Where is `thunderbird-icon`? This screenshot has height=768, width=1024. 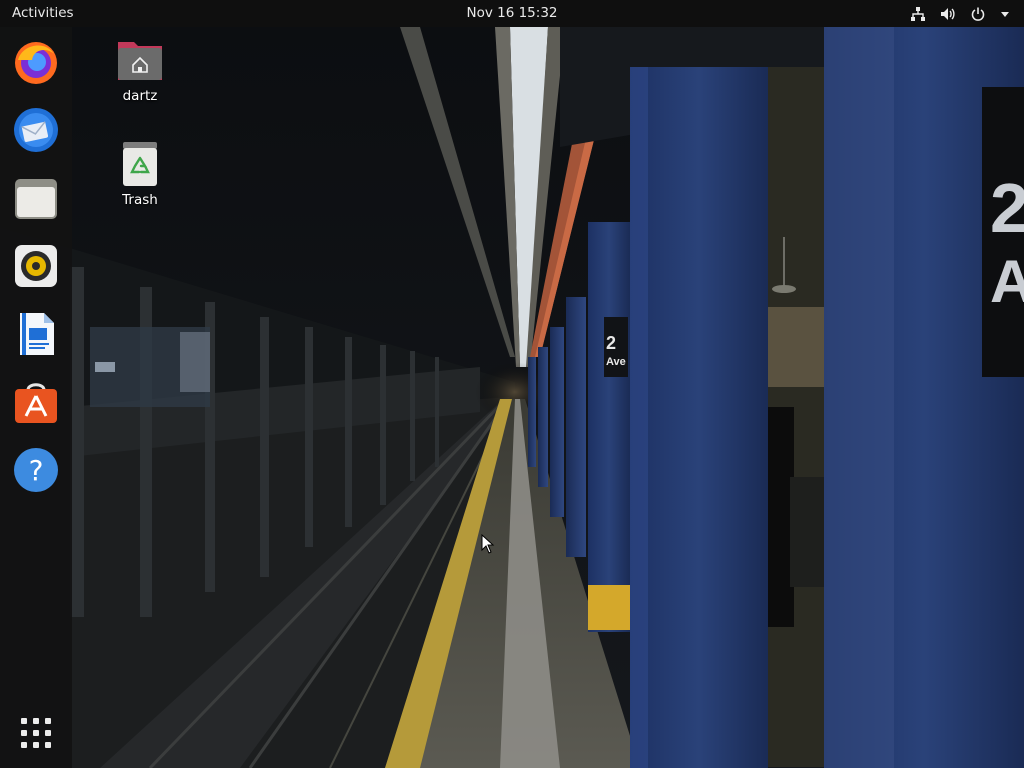
thunderbird-icon is located at coordinates (36, 130).